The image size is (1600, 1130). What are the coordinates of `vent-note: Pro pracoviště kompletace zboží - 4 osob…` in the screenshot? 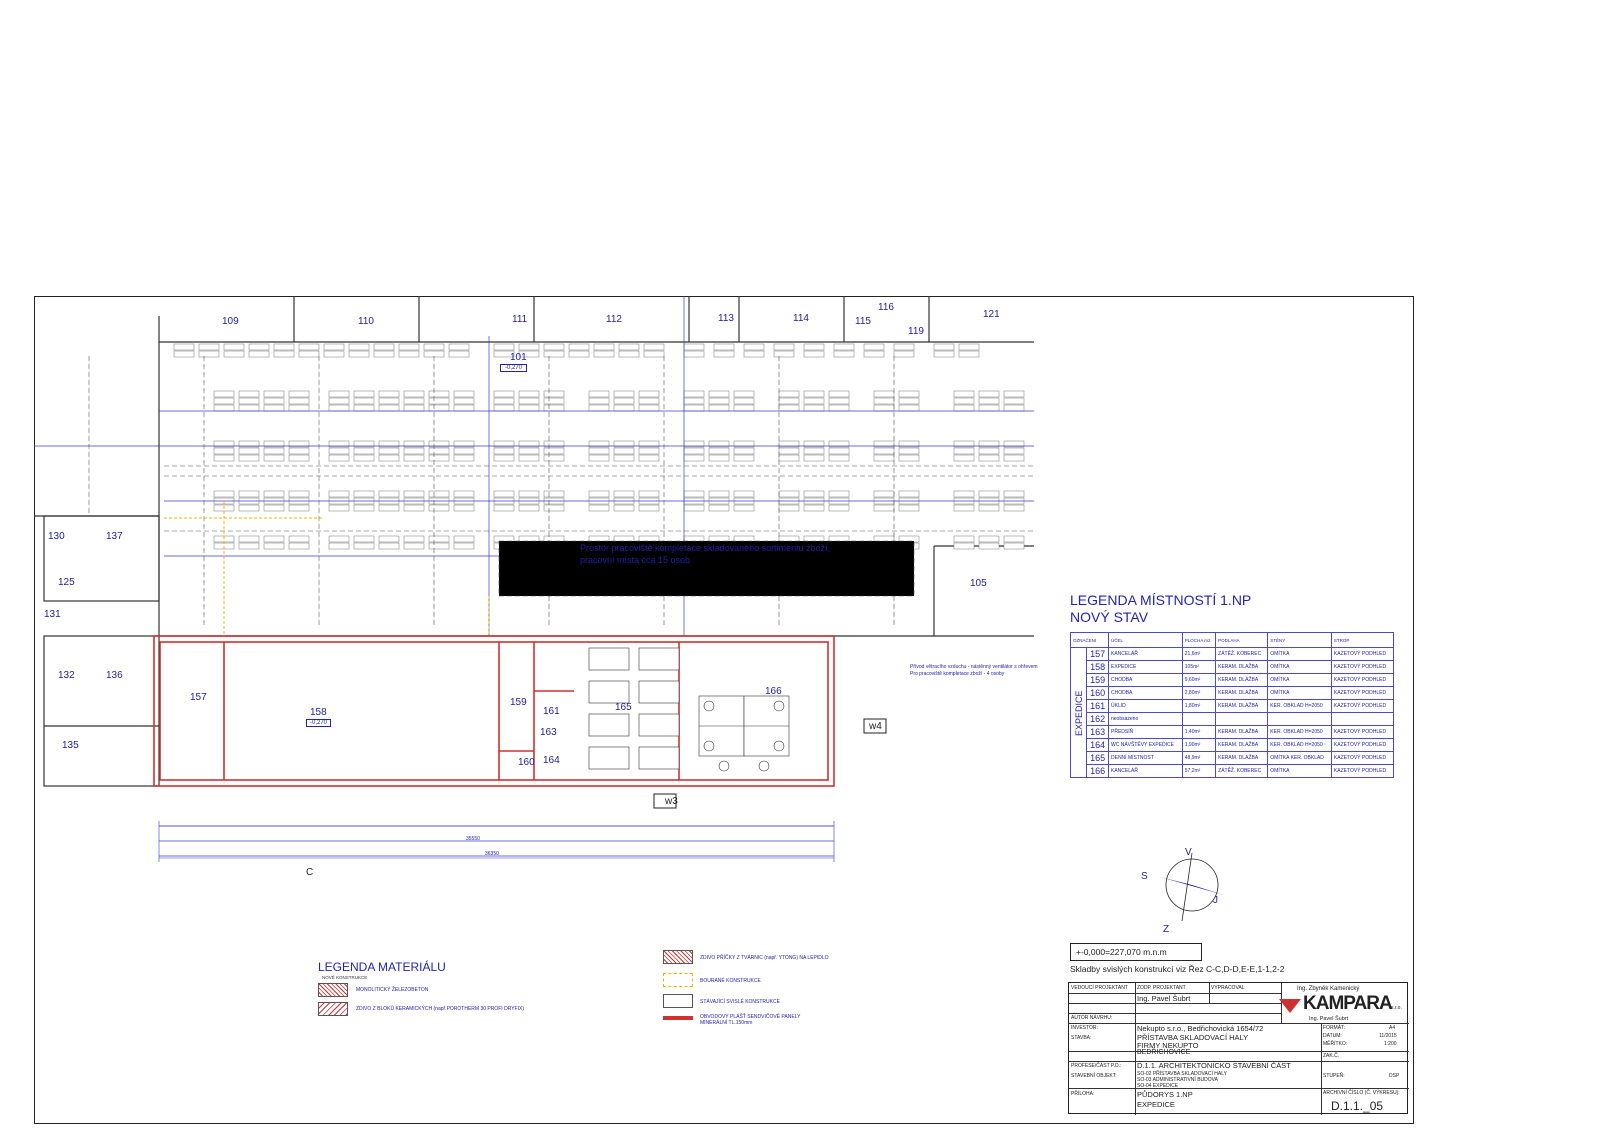 It's located at (957, 674).